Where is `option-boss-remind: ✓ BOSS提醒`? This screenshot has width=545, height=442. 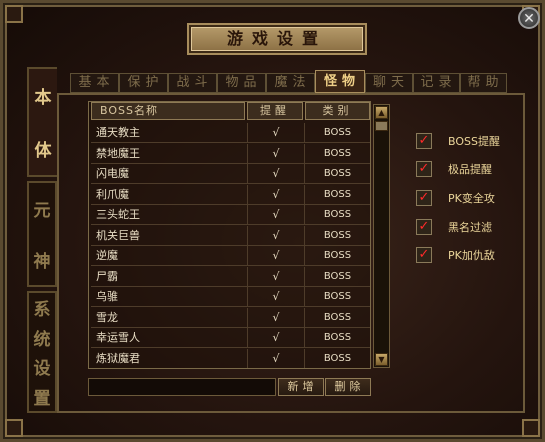
option-boss-remind: ✓ BOSS提醒 is located at coordinates (458, 141).